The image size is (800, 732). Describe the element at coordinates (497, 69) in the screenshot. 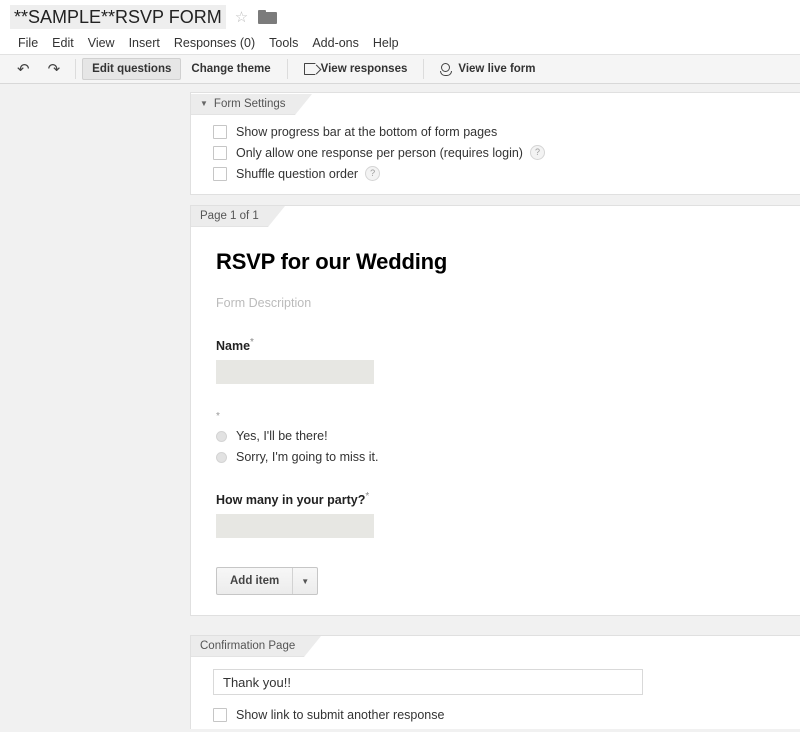

I see `view-live-form-label: View live form` at that location.